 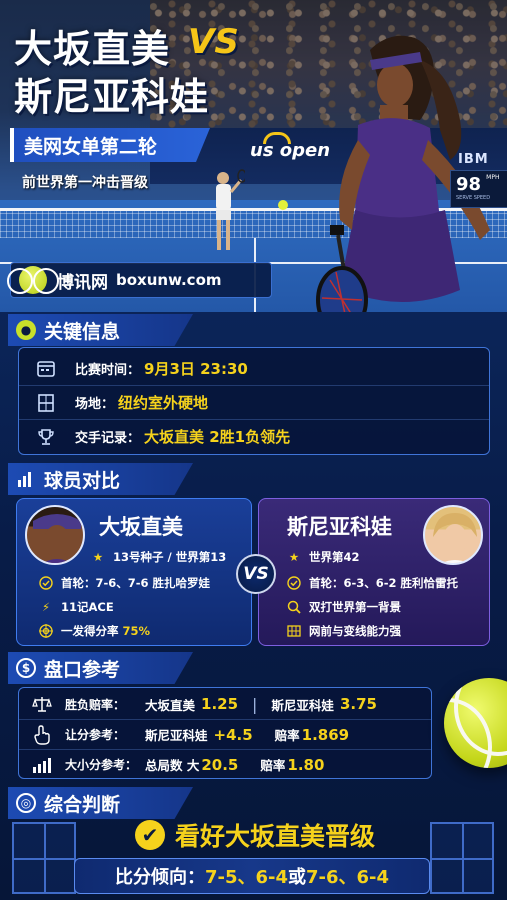 What do you see at coordinates (42, 735) in the screenshot?
I see `hand-icon` at bounding box center [42, 735].